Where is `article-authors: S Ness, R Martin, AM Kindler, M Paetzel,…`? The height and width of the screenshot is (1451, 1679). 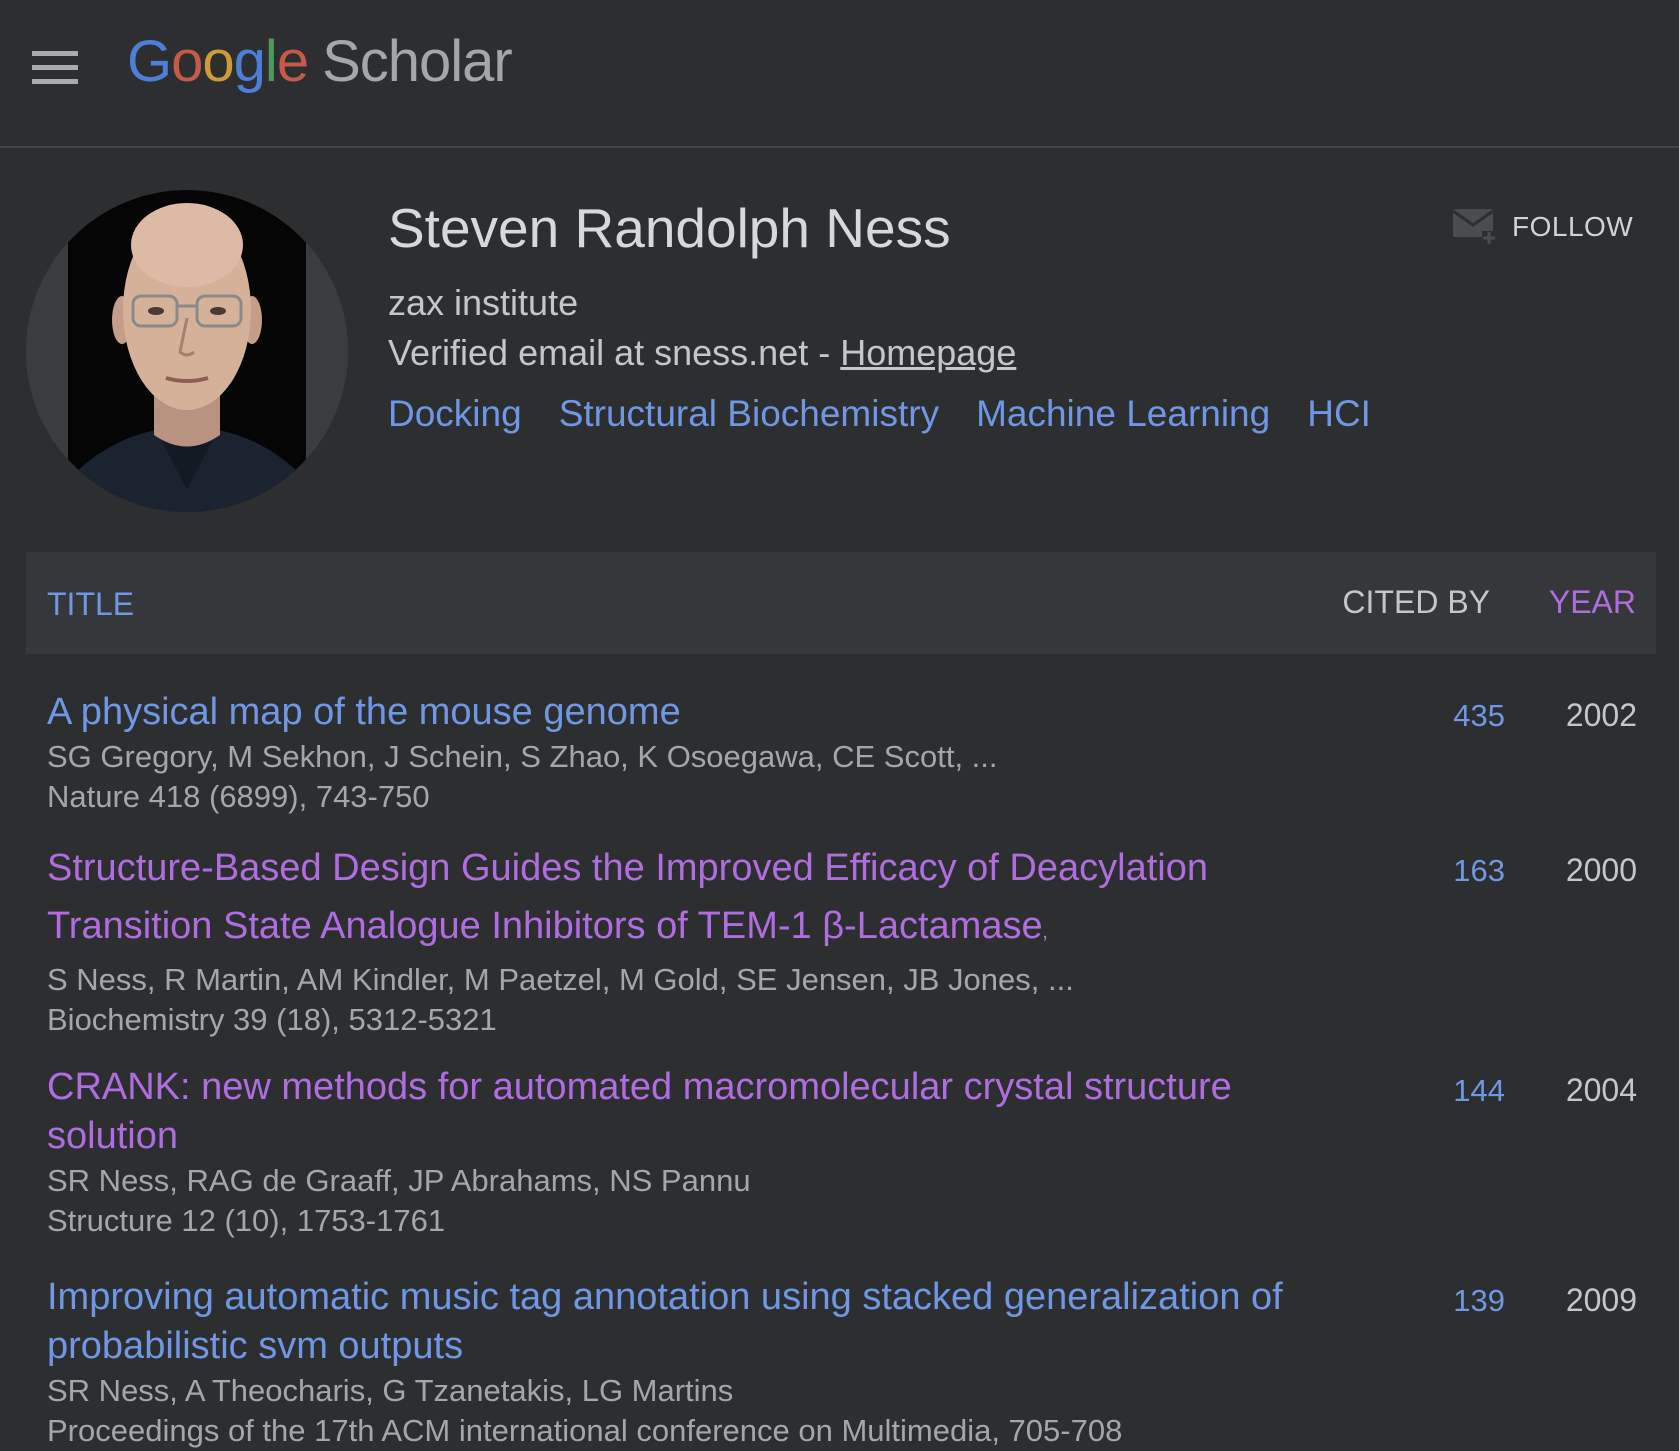
article-authors: S Ness, R Martin, AM Kindler, M Paetzel,… is located at coordinates (560, 979).